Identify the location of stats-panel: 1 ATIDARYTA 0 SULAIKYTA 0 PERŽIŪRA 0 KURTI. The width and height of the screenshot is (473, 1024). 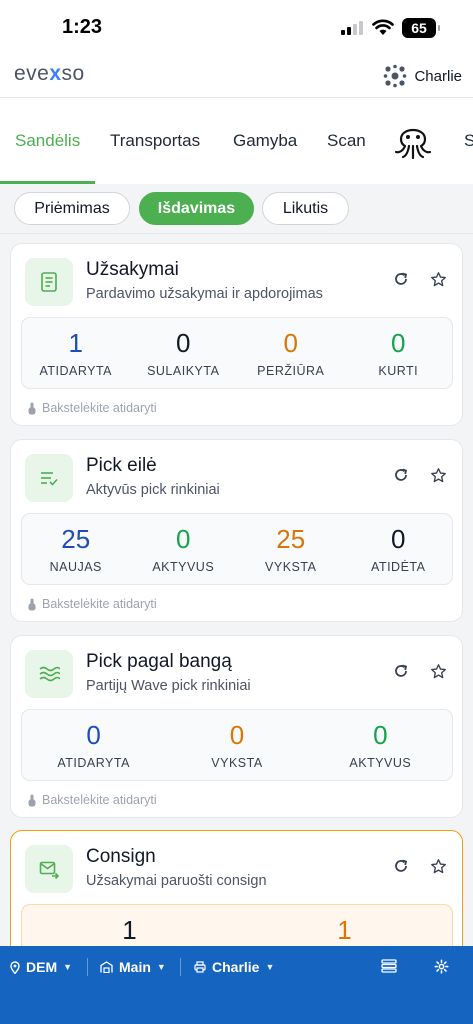
(237, 353).